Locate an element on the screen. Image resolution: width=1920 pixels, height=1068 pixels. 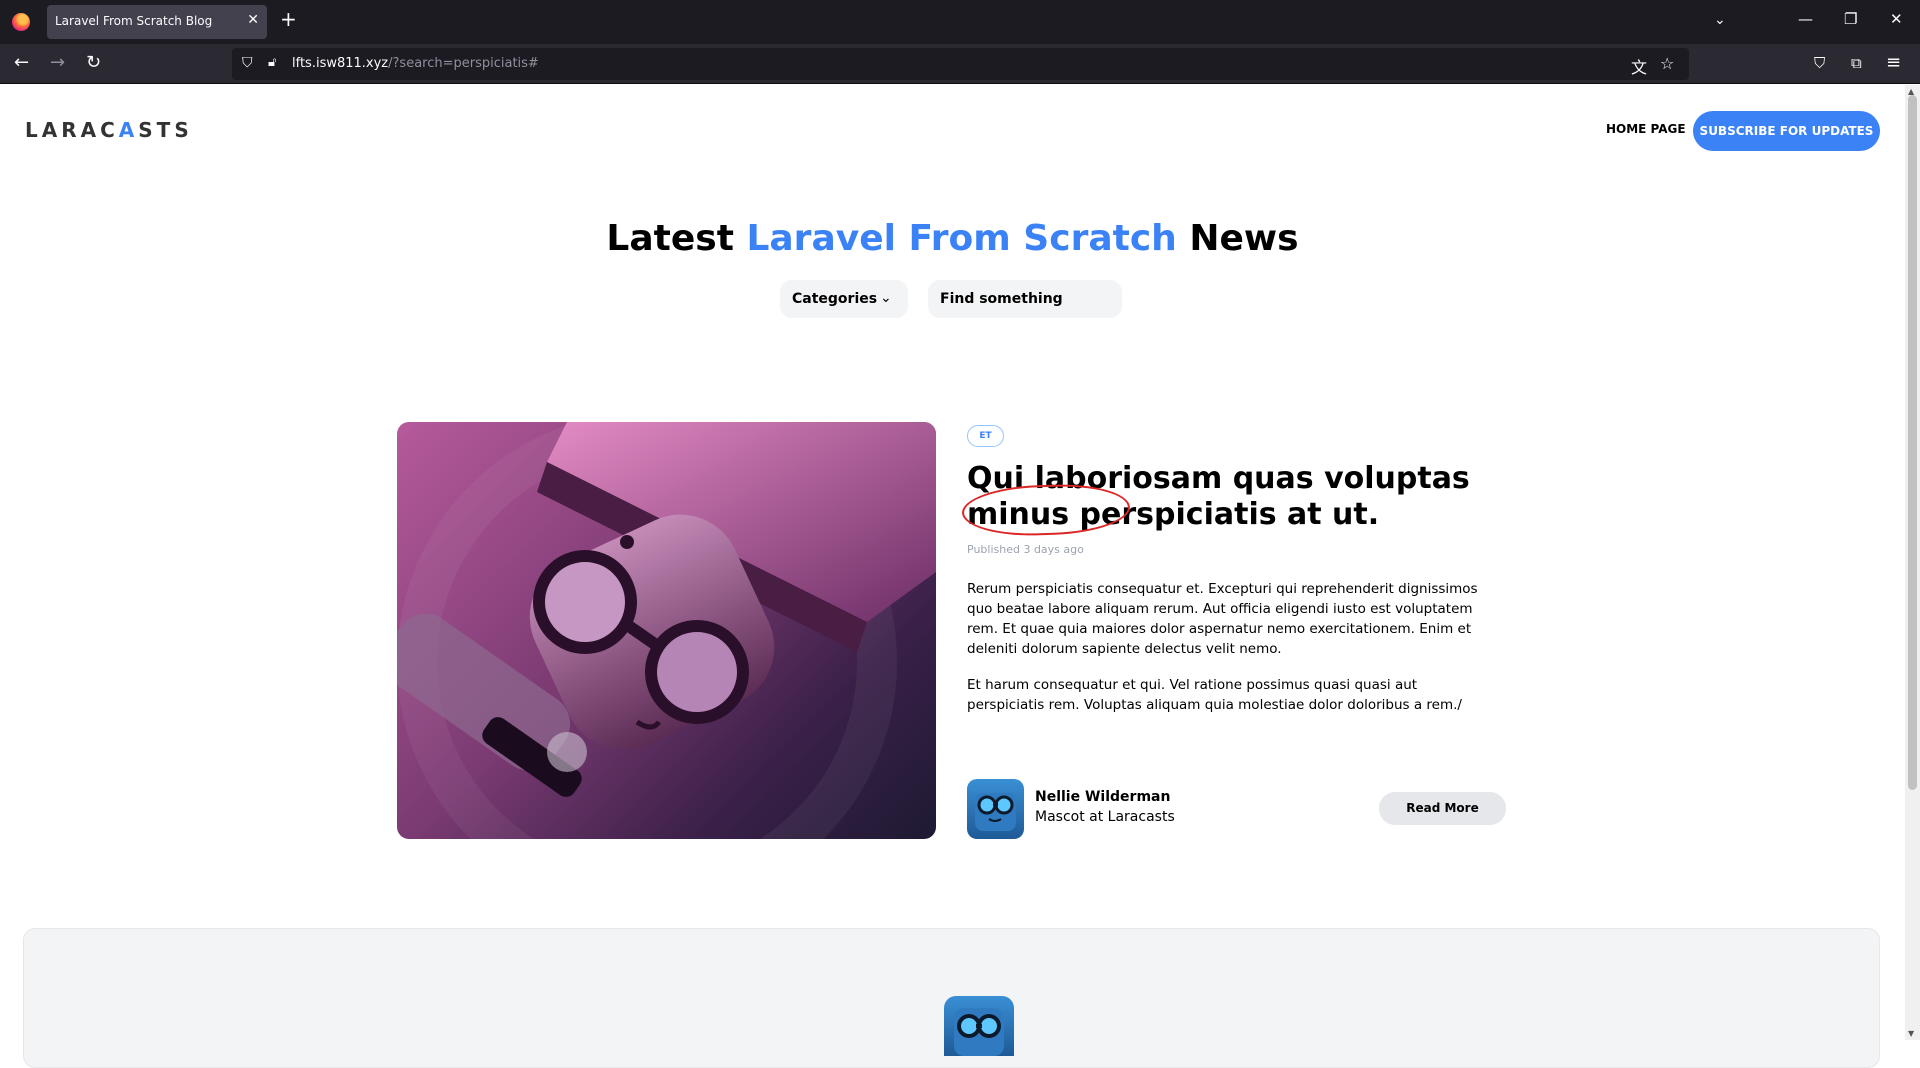
author-name: Nellie Wilderman is located at coordinates (1103, 797).